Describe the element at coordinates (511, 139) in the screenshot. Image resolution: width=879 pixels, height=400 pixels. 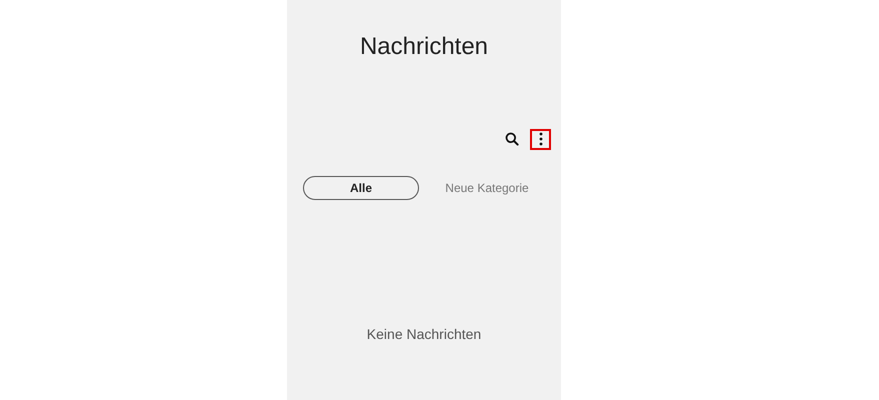
I see `search-icon` at that location.